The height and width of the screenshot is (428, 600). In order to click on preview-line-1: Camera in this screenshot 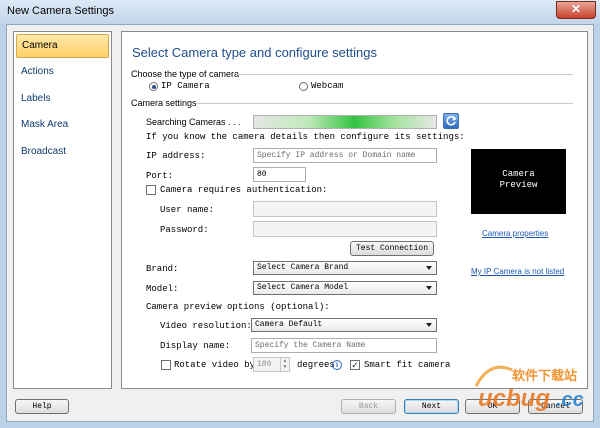, I will do `click(518, 174)`.